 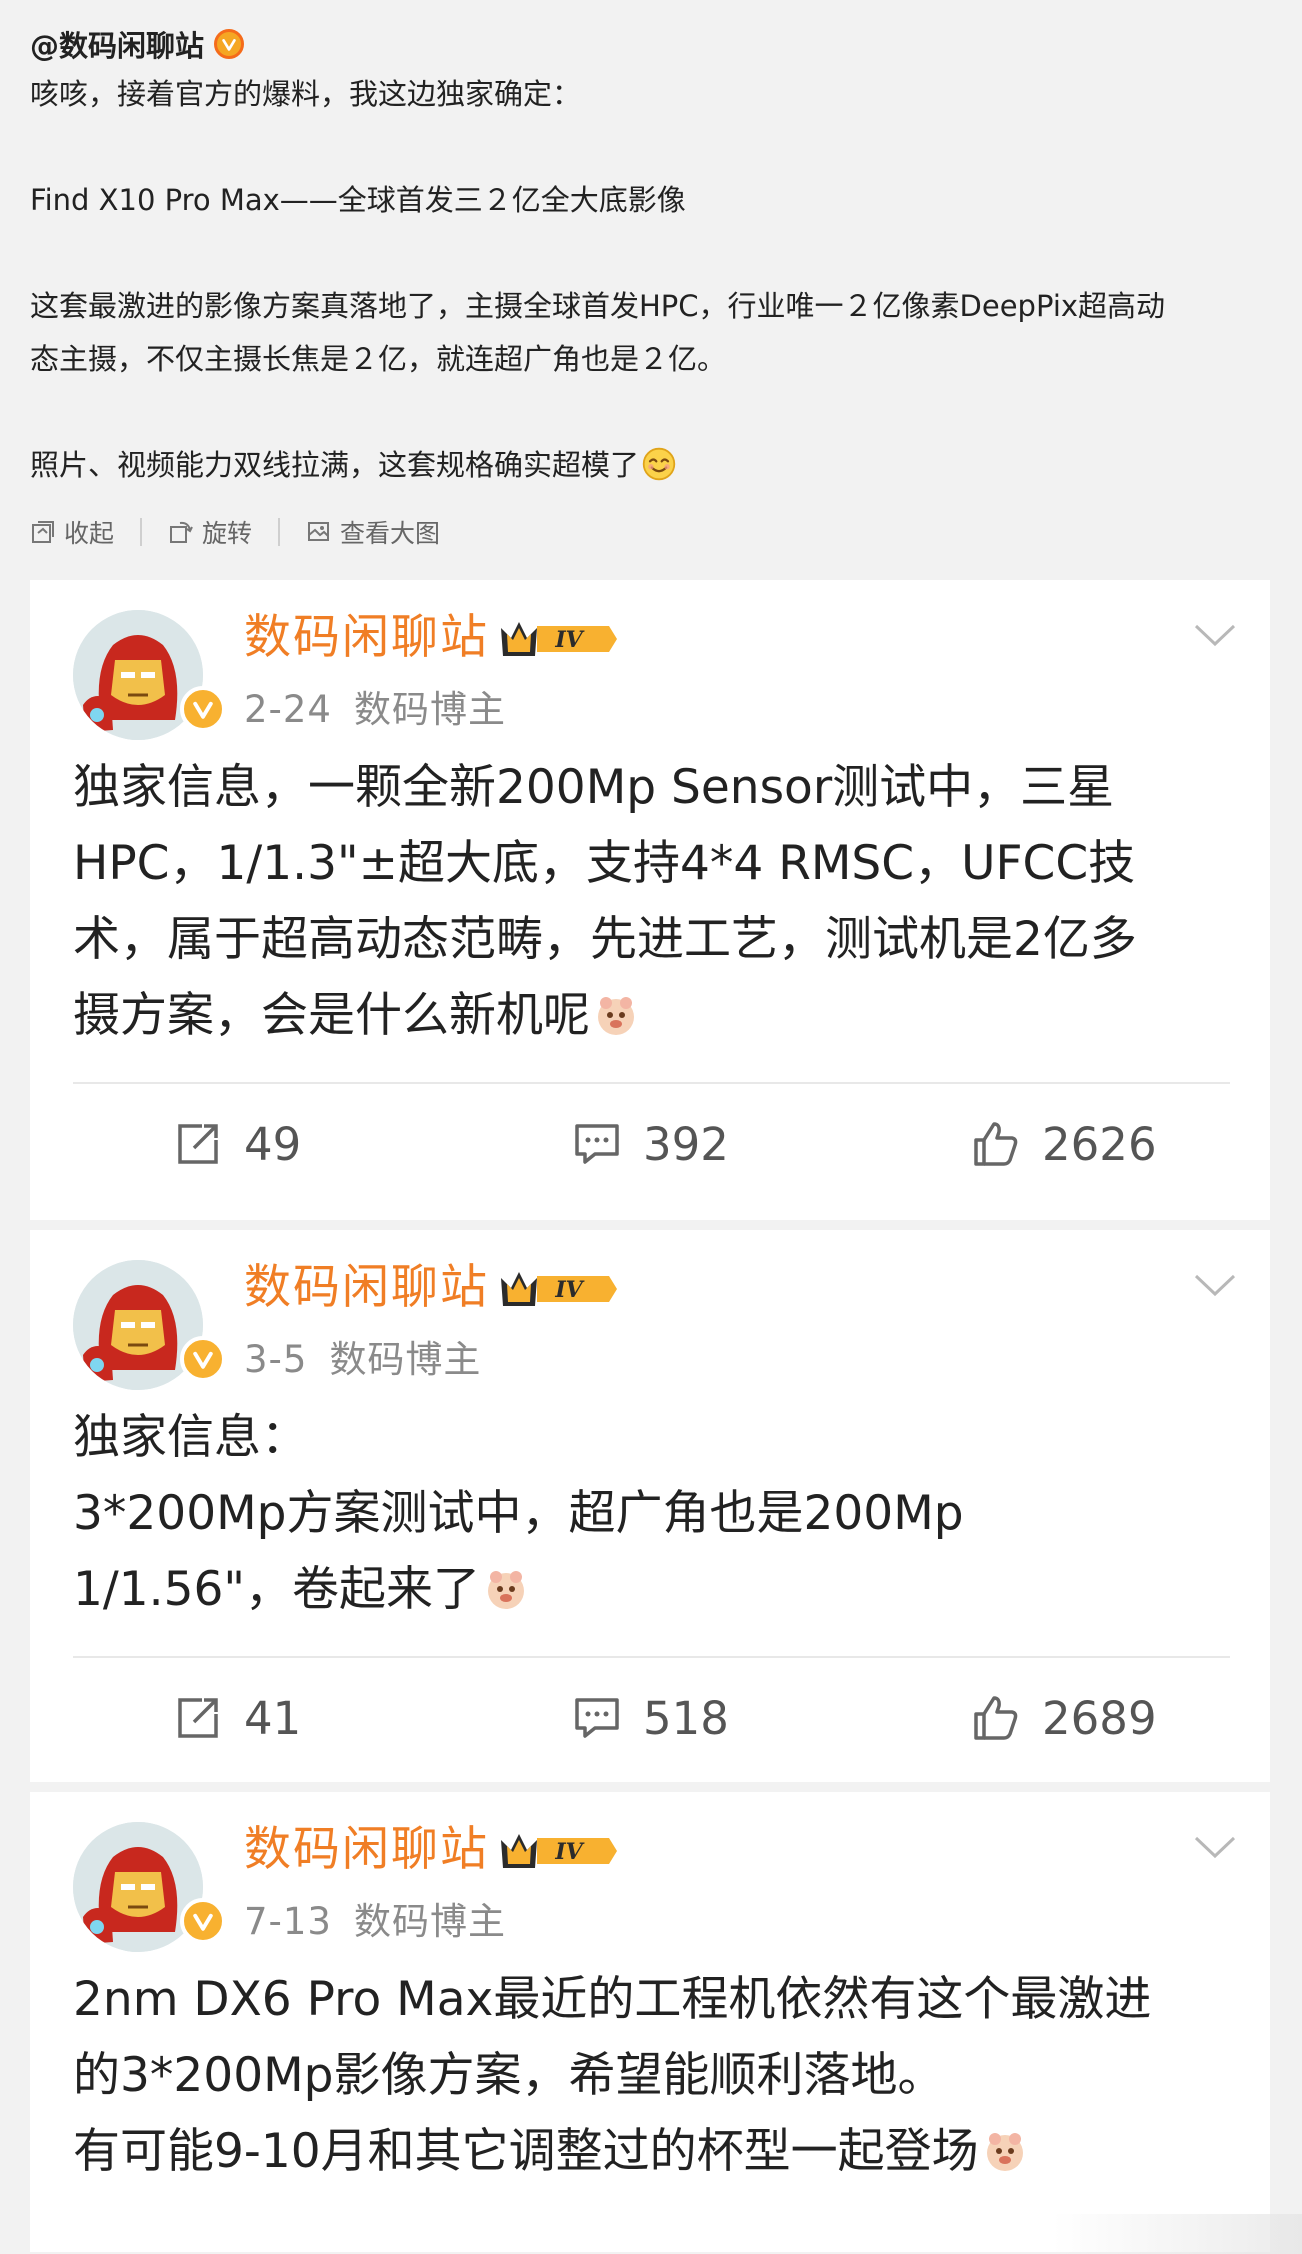 I want to click on collapse-label: 收起, so click(x=89, y=533).